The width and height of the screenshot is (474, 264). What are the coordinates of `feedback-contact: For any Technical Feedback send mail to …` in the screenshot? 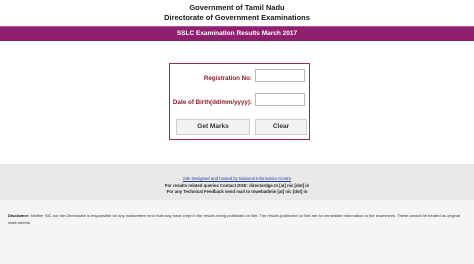 It's located at (237, 191).